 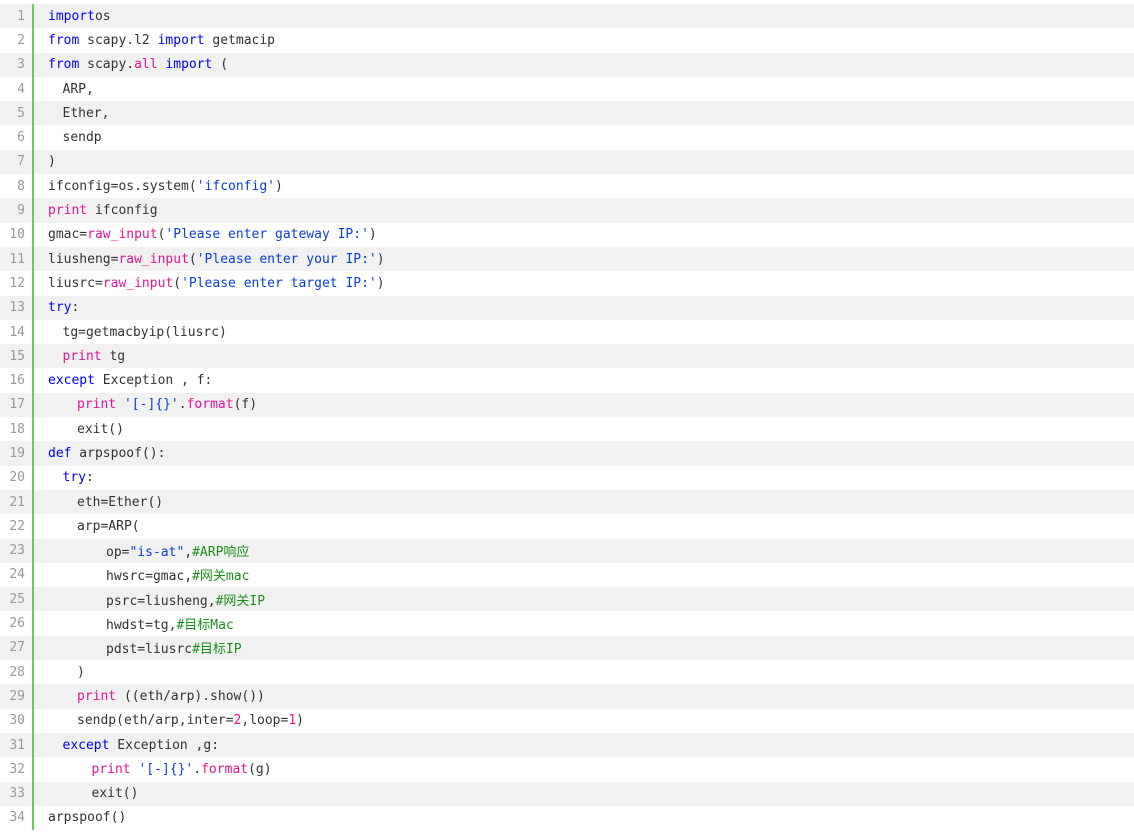 I want to click on code-text: ARP,, so click(x=64, y=89).